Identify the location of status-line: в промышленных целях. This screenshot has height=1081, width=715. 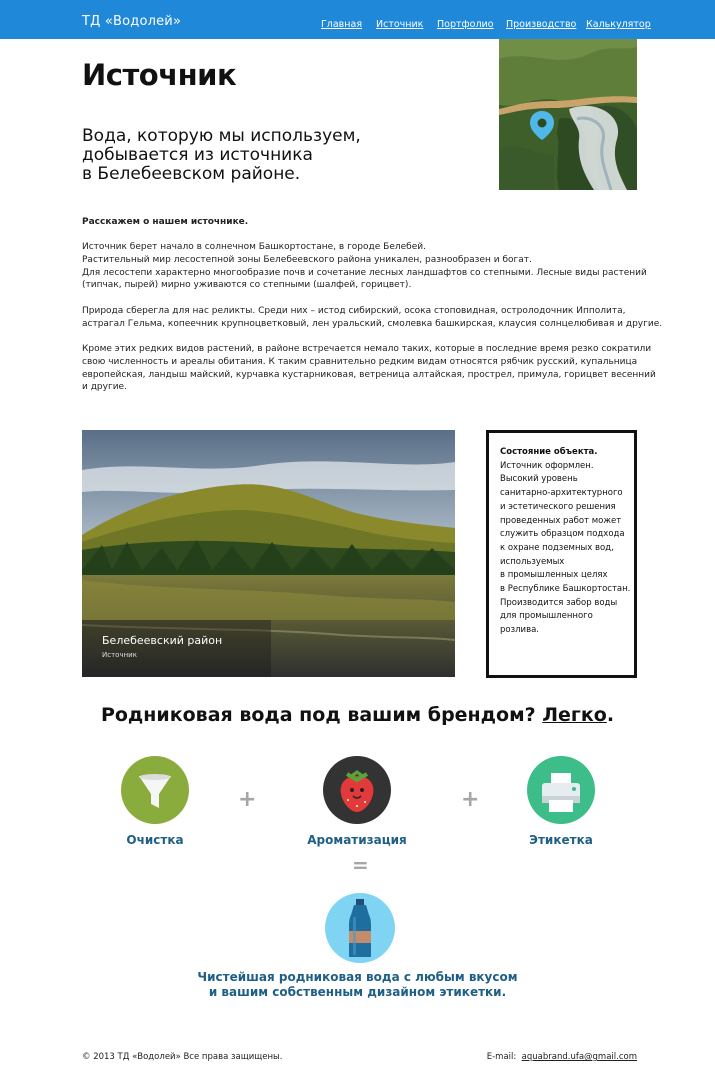
(554, 575).